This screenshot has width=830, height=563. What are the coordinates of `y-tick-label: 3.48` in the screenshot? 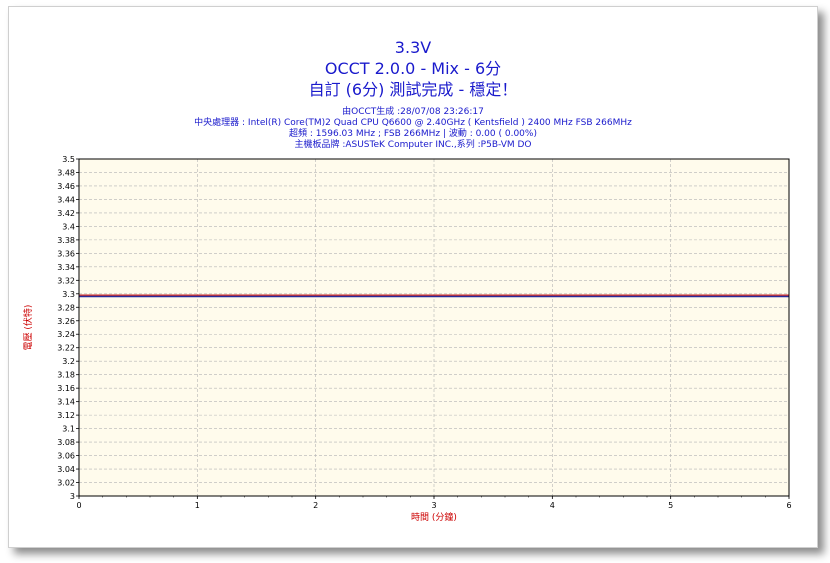 It's located at (66, 172).